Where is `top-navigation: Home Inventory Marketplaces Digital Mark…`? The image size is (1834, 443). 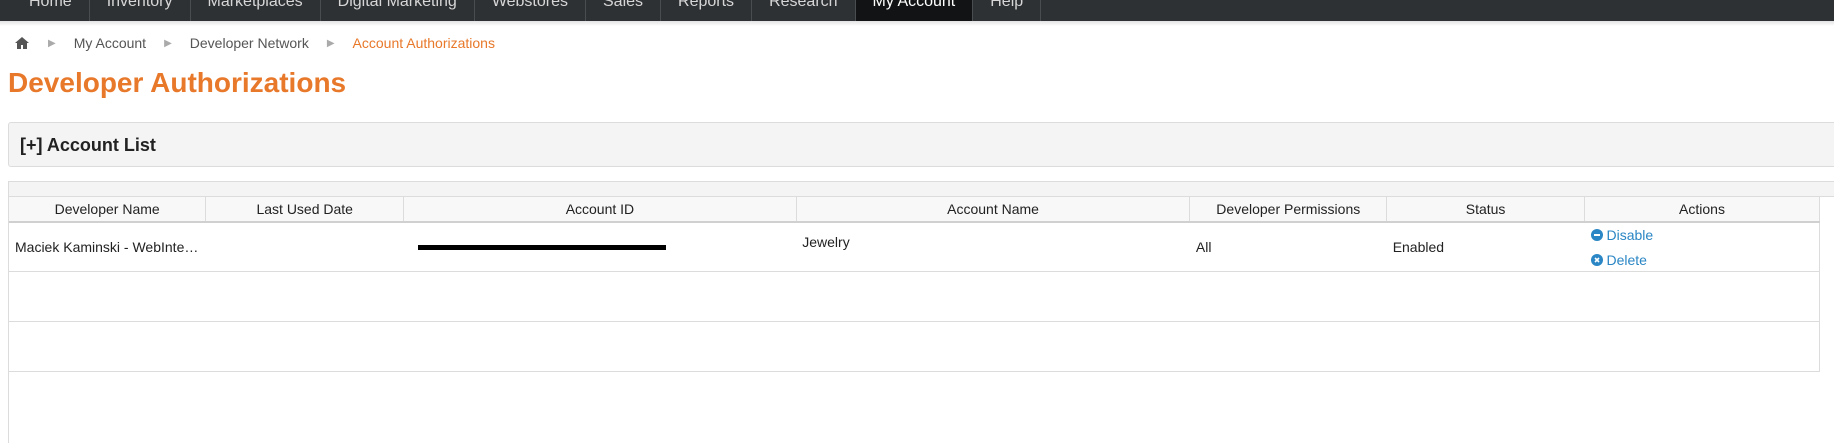 top-navigation: Home Inventory Marketplaces Digital Mark… is located at coordinates (917, 11).